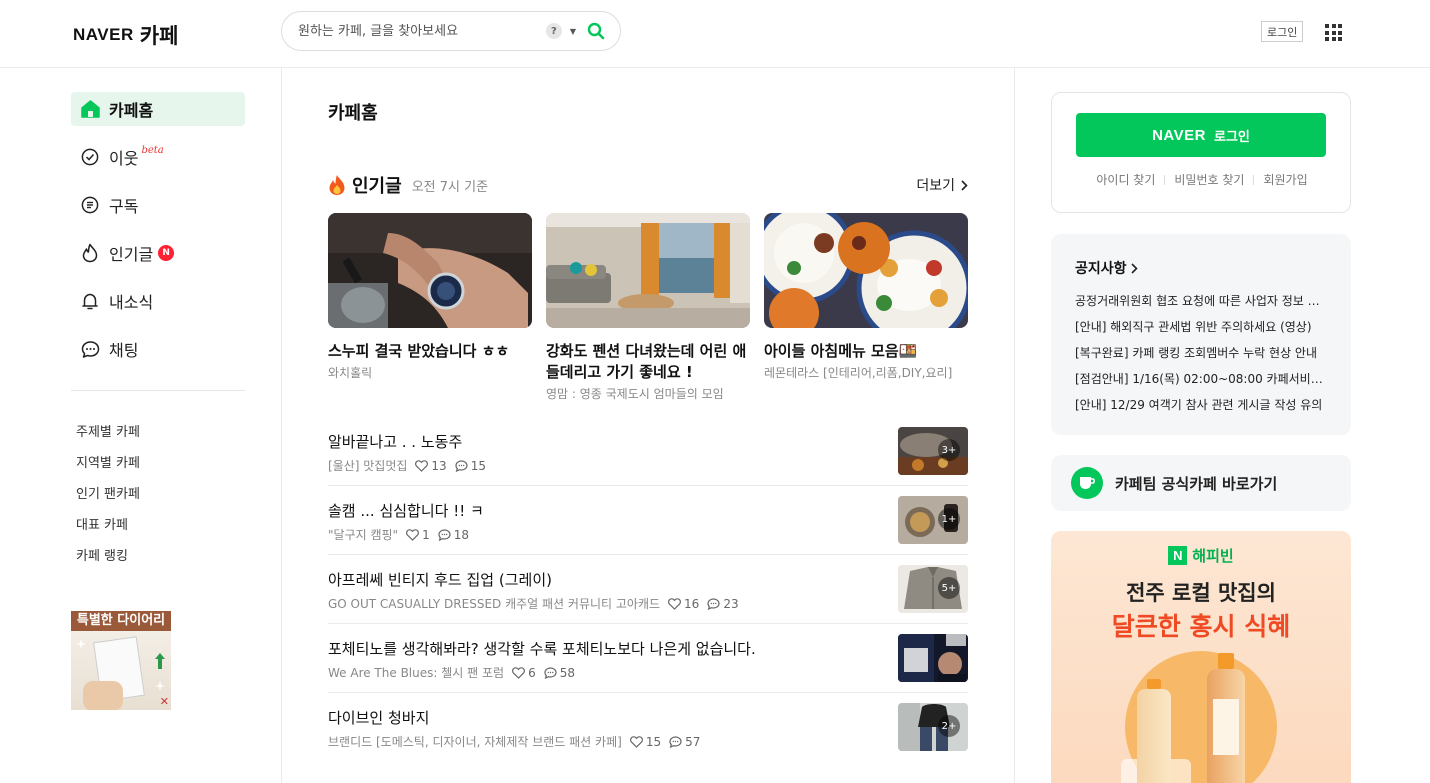 This screenshot has width=1430, height=783. What do you see at coordinates (858, 373) in the screenshot?
I see `card-cafe-name: 레몬테라스 [인테리어,리폼,DIY,요리]` at bounding box center [858, 373].